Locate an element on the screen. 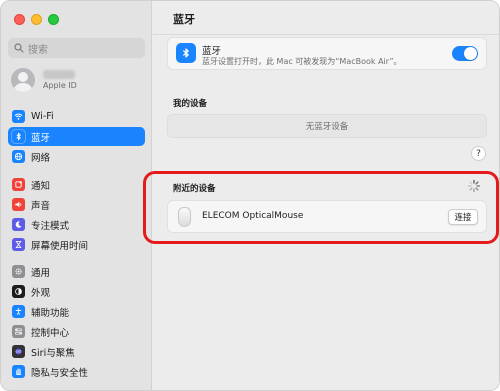 This screenshot has height=391, width=500. sidebar-item-label: 控制中心 is located at coordinates (50, 333).